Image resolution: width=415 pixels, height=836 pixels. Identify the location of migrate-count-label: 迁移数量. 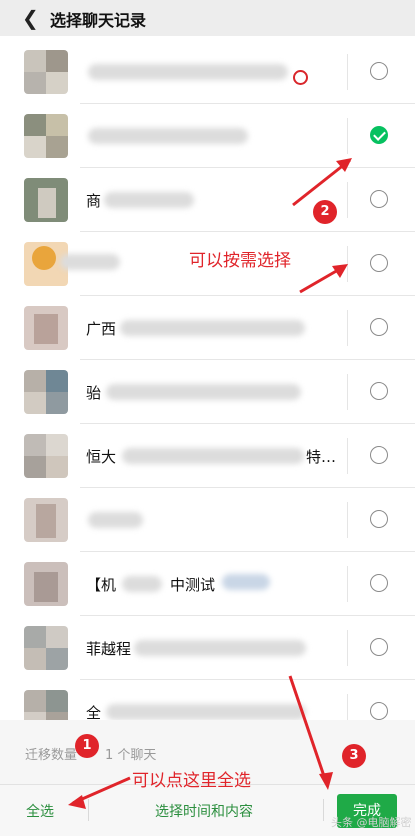
(51, 755).